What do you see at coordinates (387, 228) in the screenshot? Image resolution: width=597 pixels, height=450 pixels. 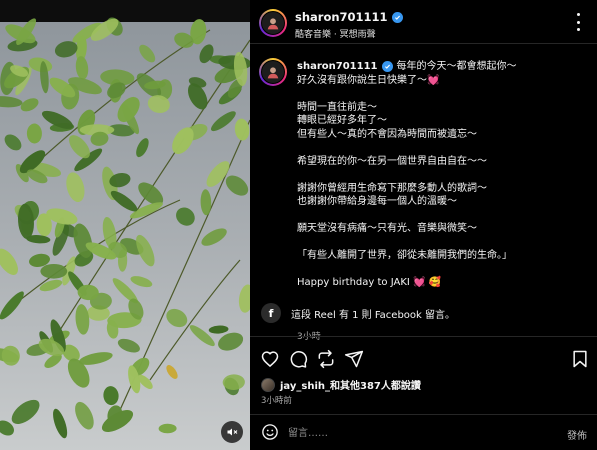 I see `caption-line: 願天堂沒有病痛～只有光、音樂與微笑～` at bounding box center [387, 228].